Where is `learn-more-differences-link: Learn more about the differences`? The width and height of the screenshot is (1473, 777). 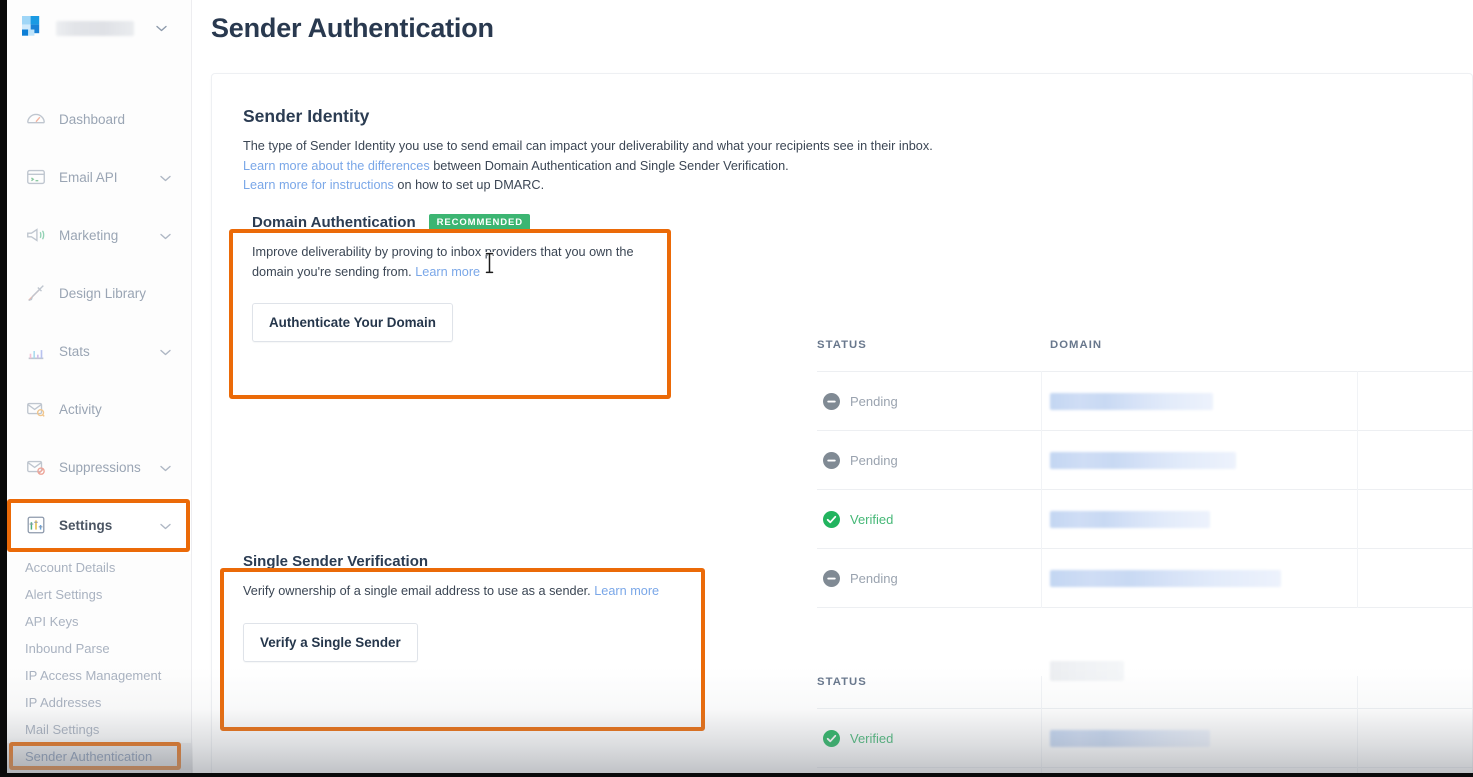
learn-more-differences-link: Learn more about the differences is located at coordinates (336, 166).